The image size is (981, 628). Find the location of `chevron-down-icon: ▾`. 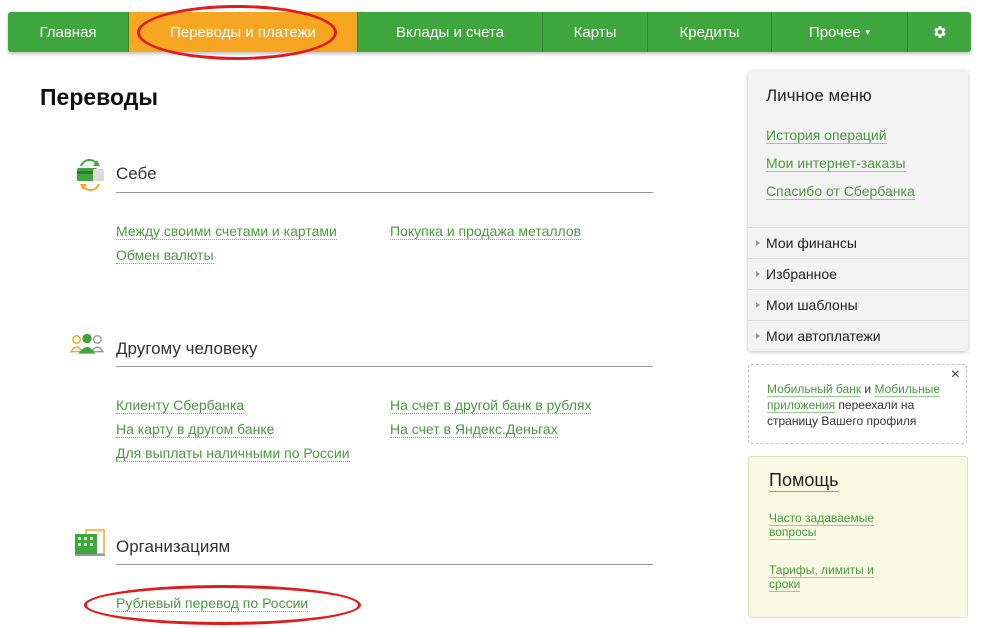

chevron-down-icon: ▾ is located at coordinates (868, 31).